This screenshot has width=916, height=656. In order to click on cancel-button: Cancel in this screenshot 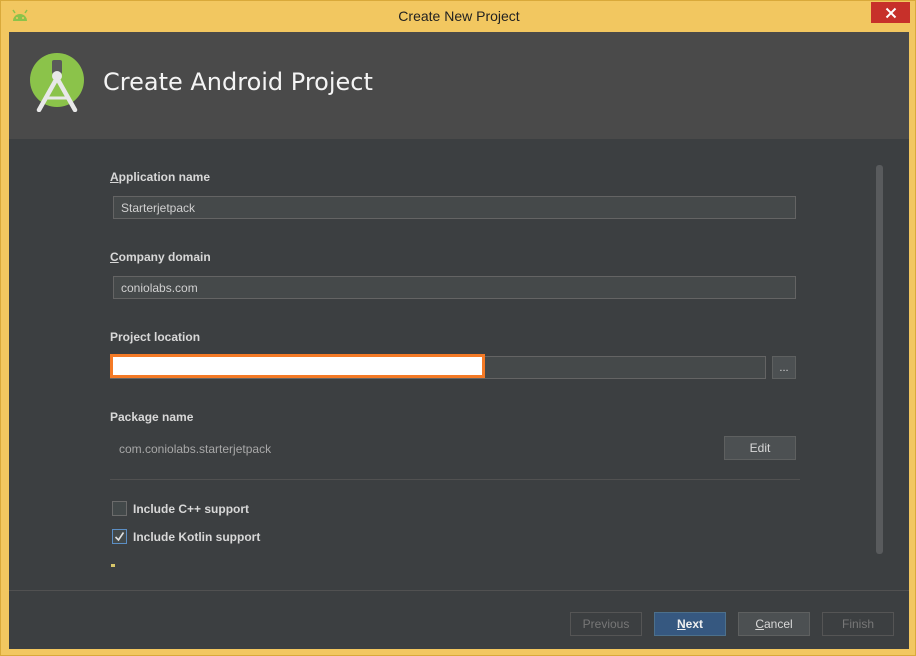, I will do `click(774, 624)`.